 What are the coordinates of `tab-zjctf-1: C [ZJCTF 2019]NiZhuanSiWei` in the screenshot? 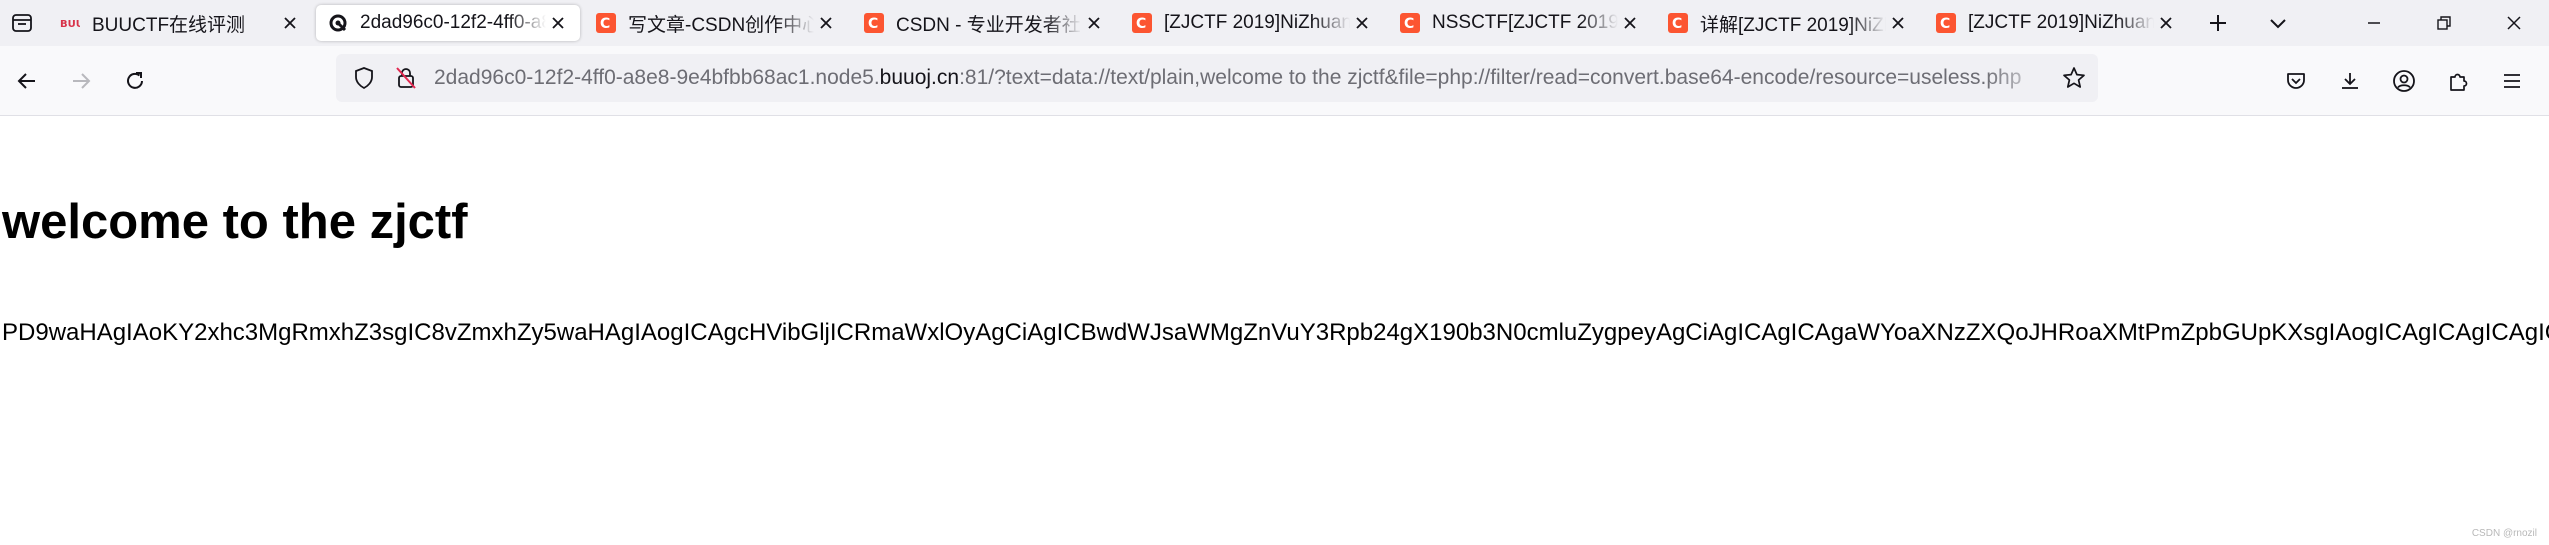 It's located at (1252, 23).